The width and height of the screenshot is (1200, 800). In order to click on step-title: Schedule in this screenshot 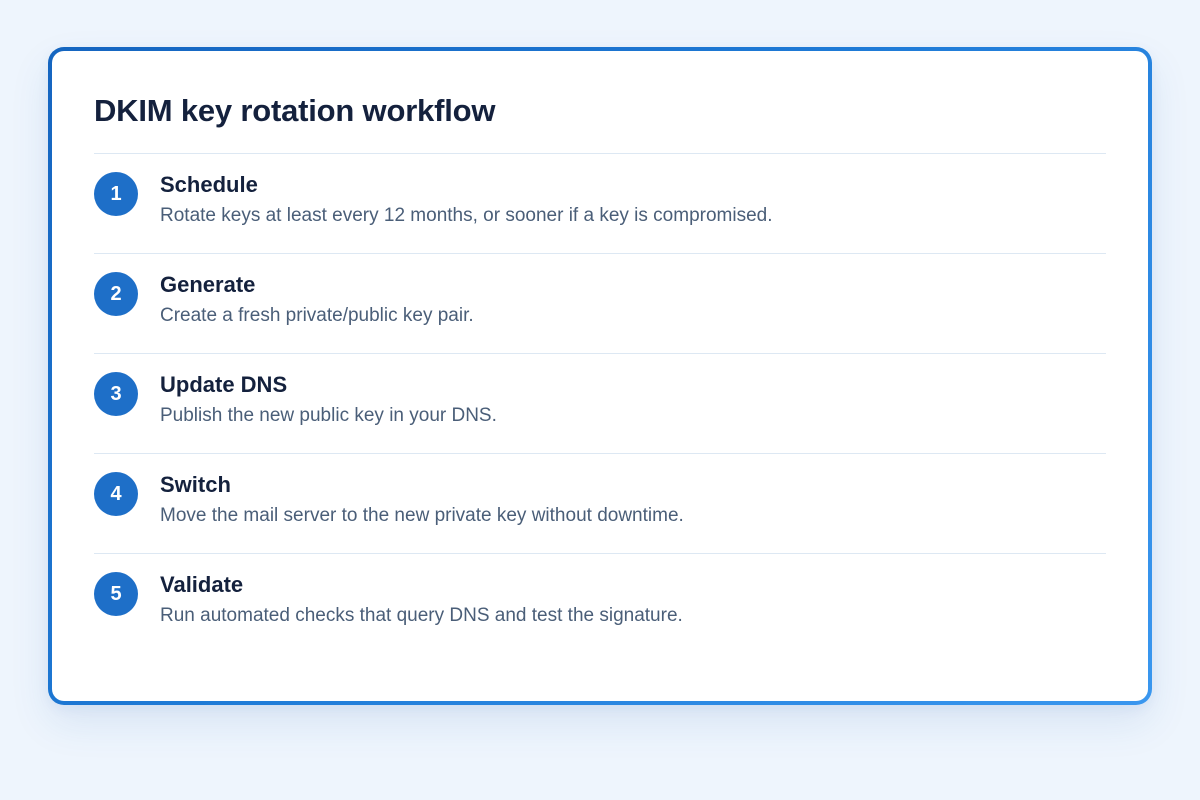, I will do `click(209, 184)`.